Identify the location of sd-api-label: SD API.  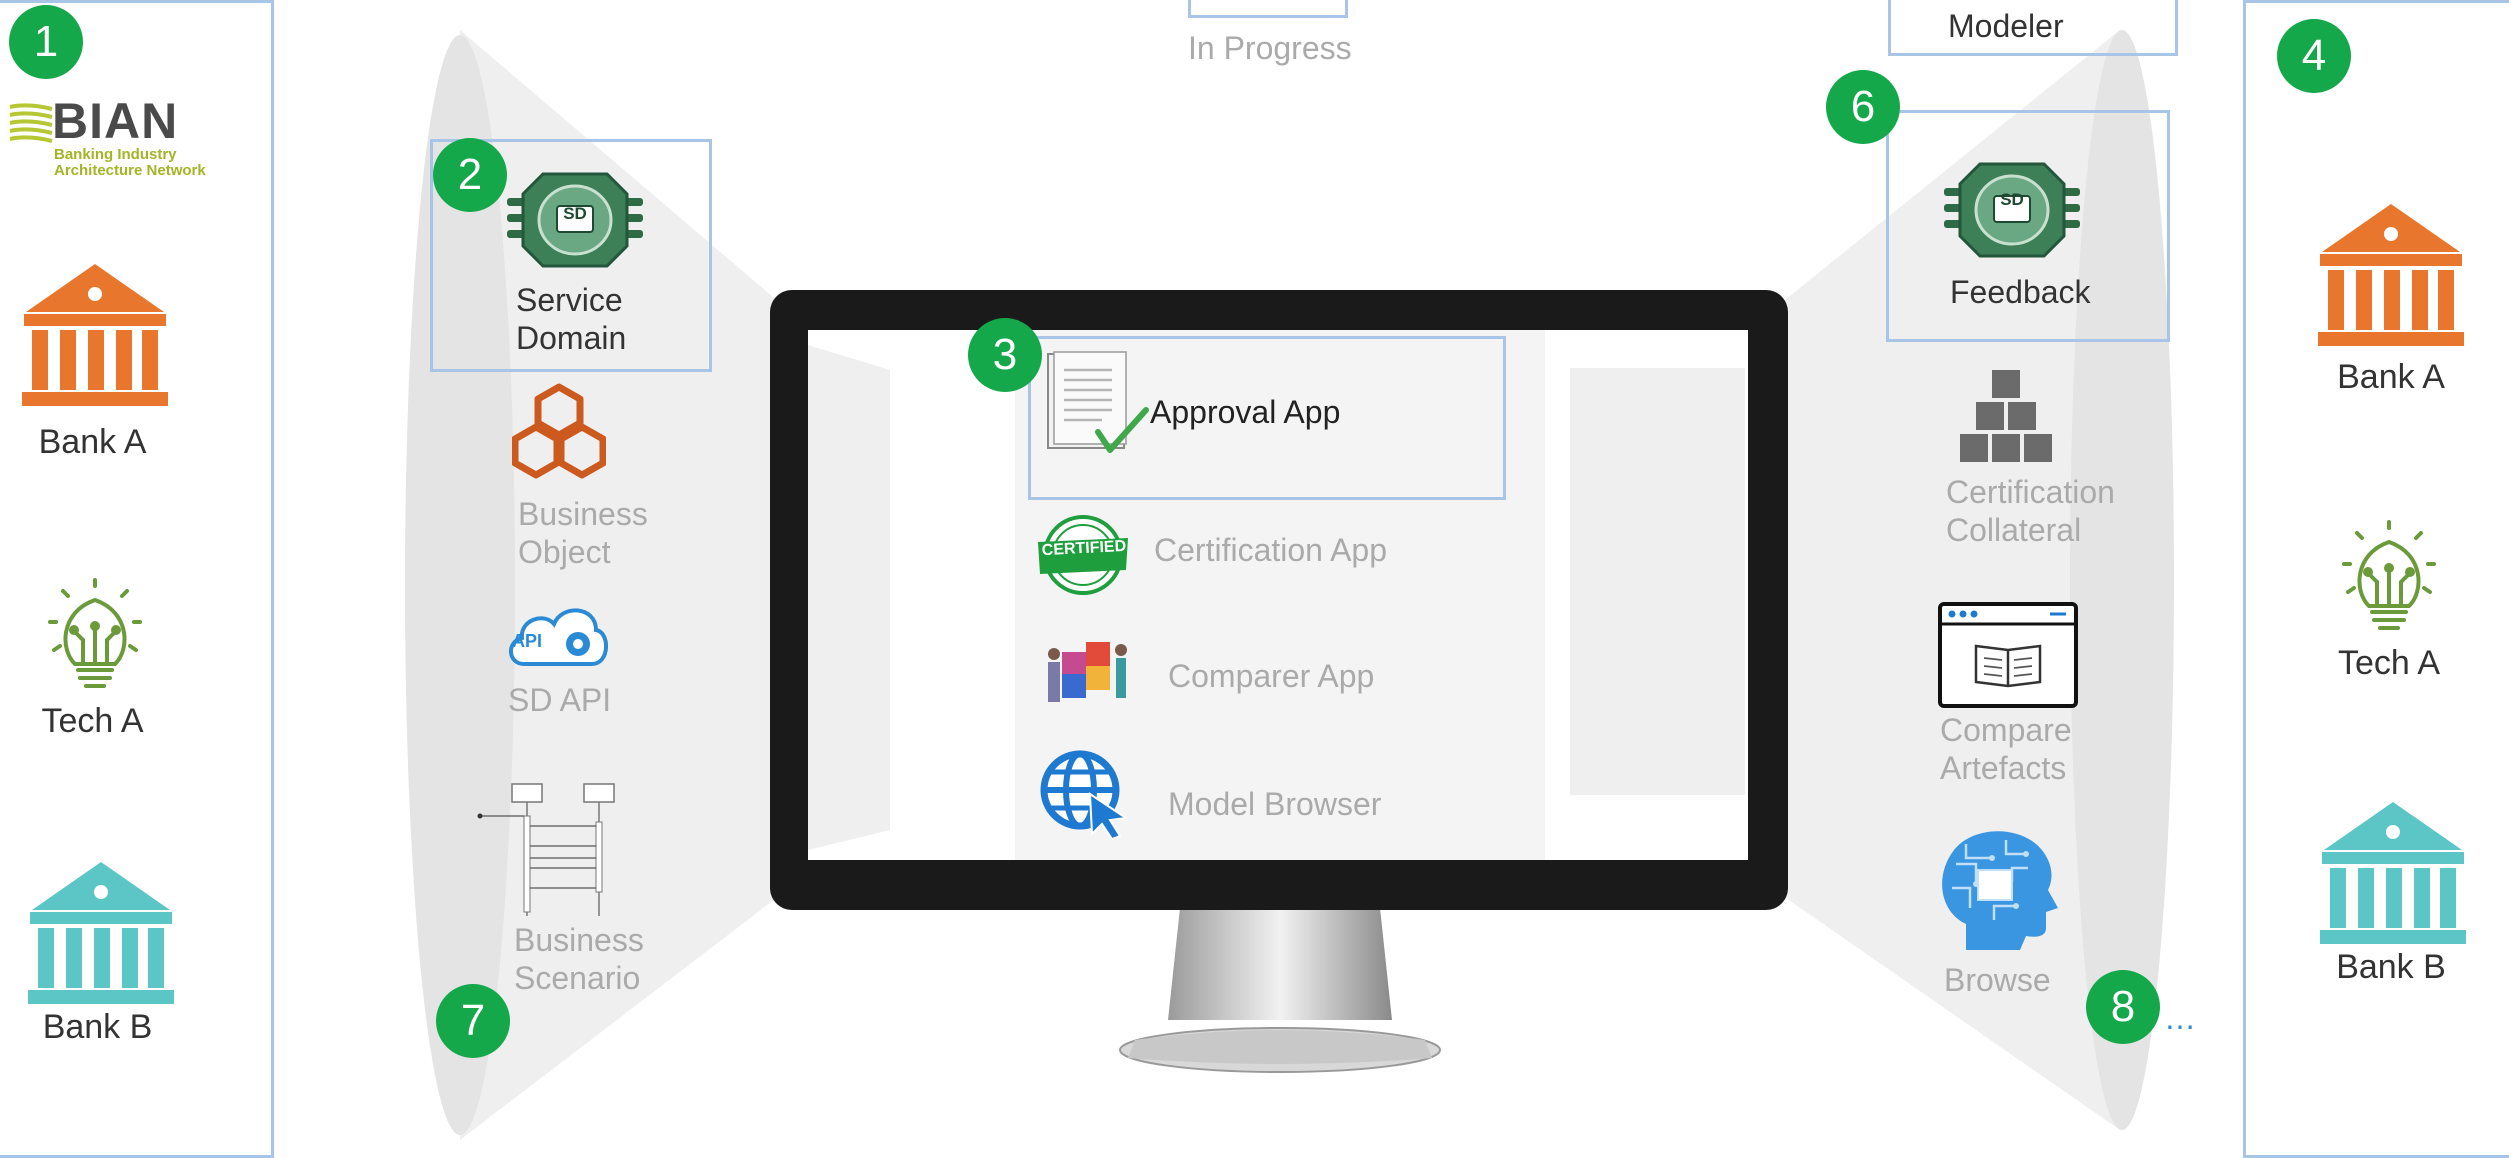
(560, 700).